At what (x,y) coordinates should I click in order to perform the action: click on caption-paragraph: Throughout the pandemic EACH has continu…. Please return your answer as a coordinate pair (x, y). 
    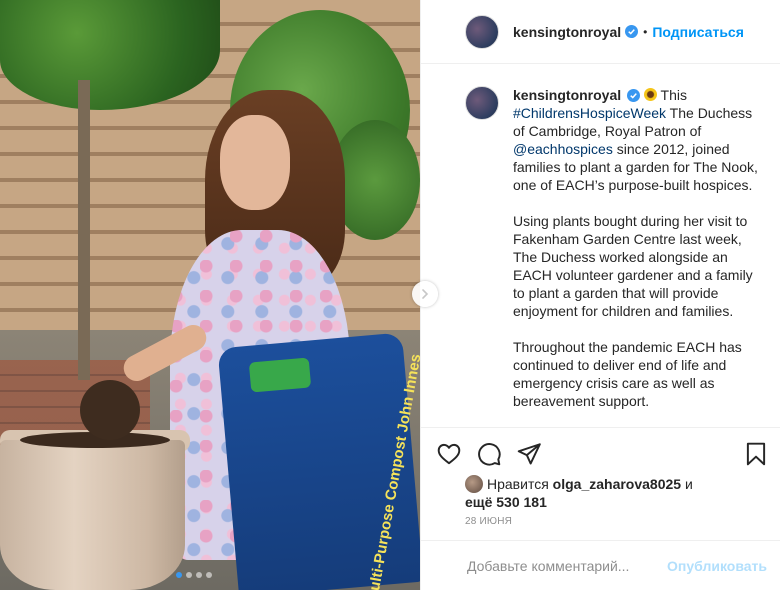
    Looking at the image, I should click on (627, 374).